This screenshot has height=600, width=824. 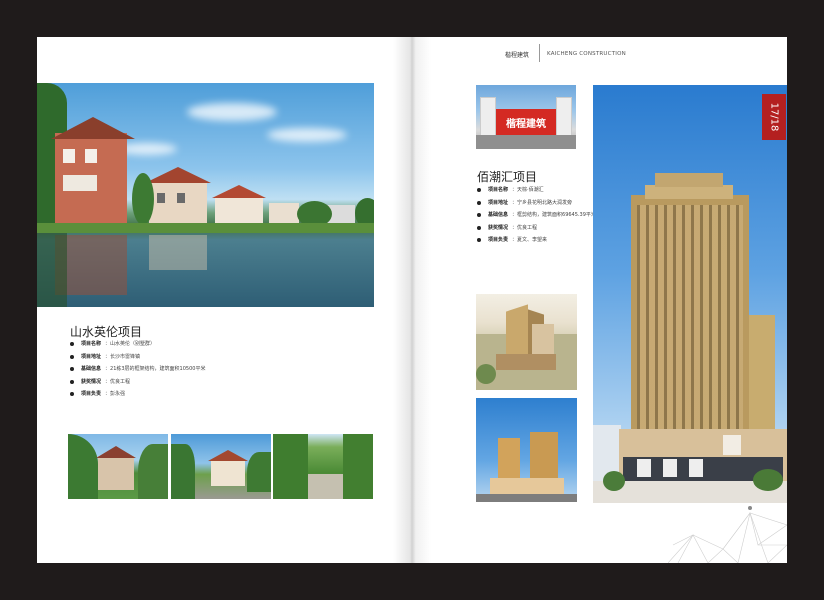 What do you see at coordinates (530, 240) in the screenshot?
I see `info-value: ：夏文、李望来` at bounding box center [530, 240].